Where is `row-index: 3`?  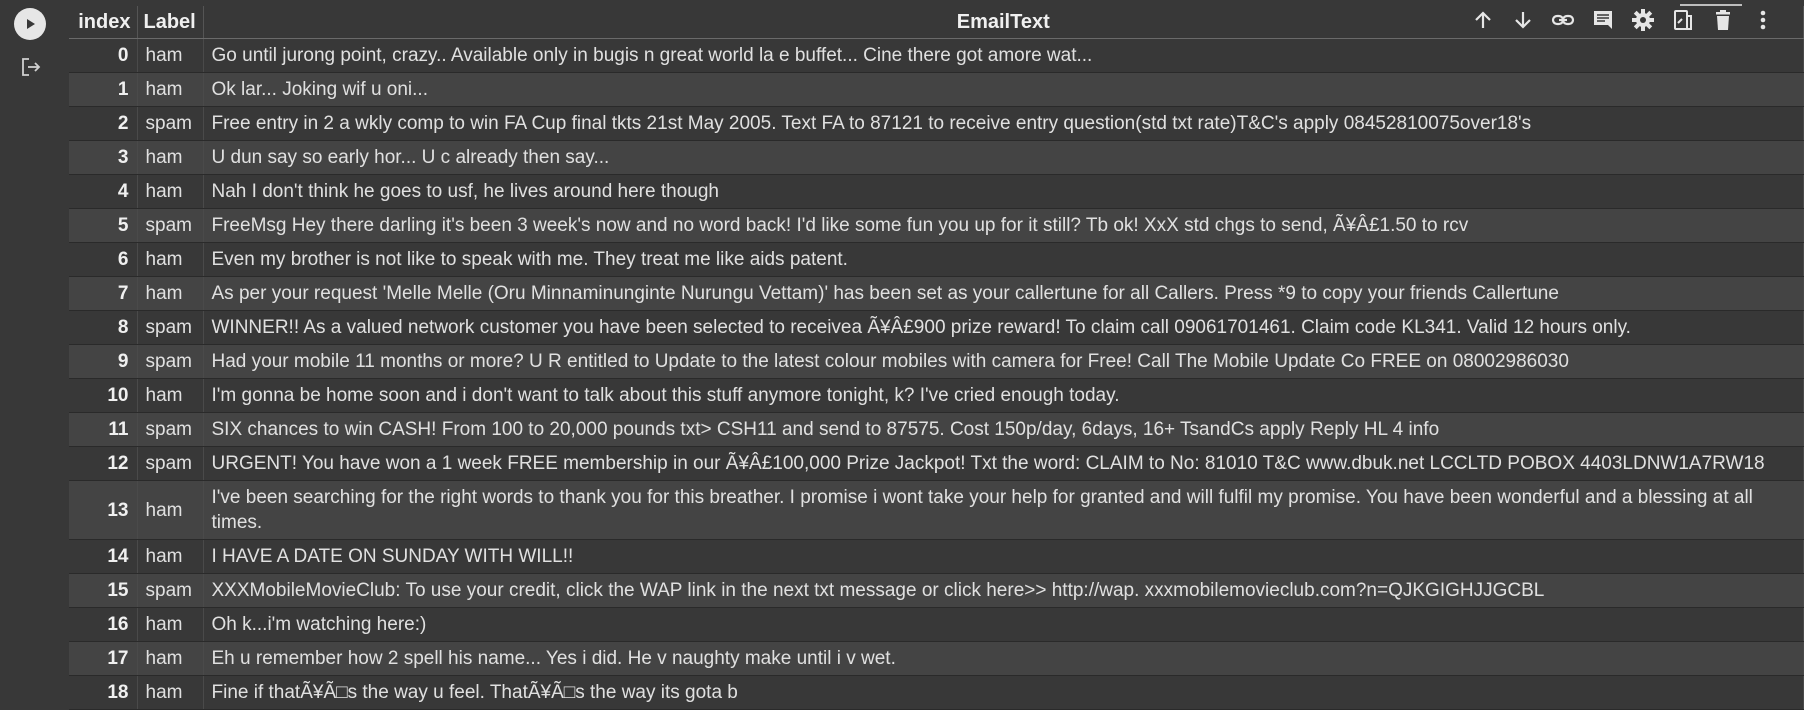
row-index: 3 is located at coordinates (103, 157).